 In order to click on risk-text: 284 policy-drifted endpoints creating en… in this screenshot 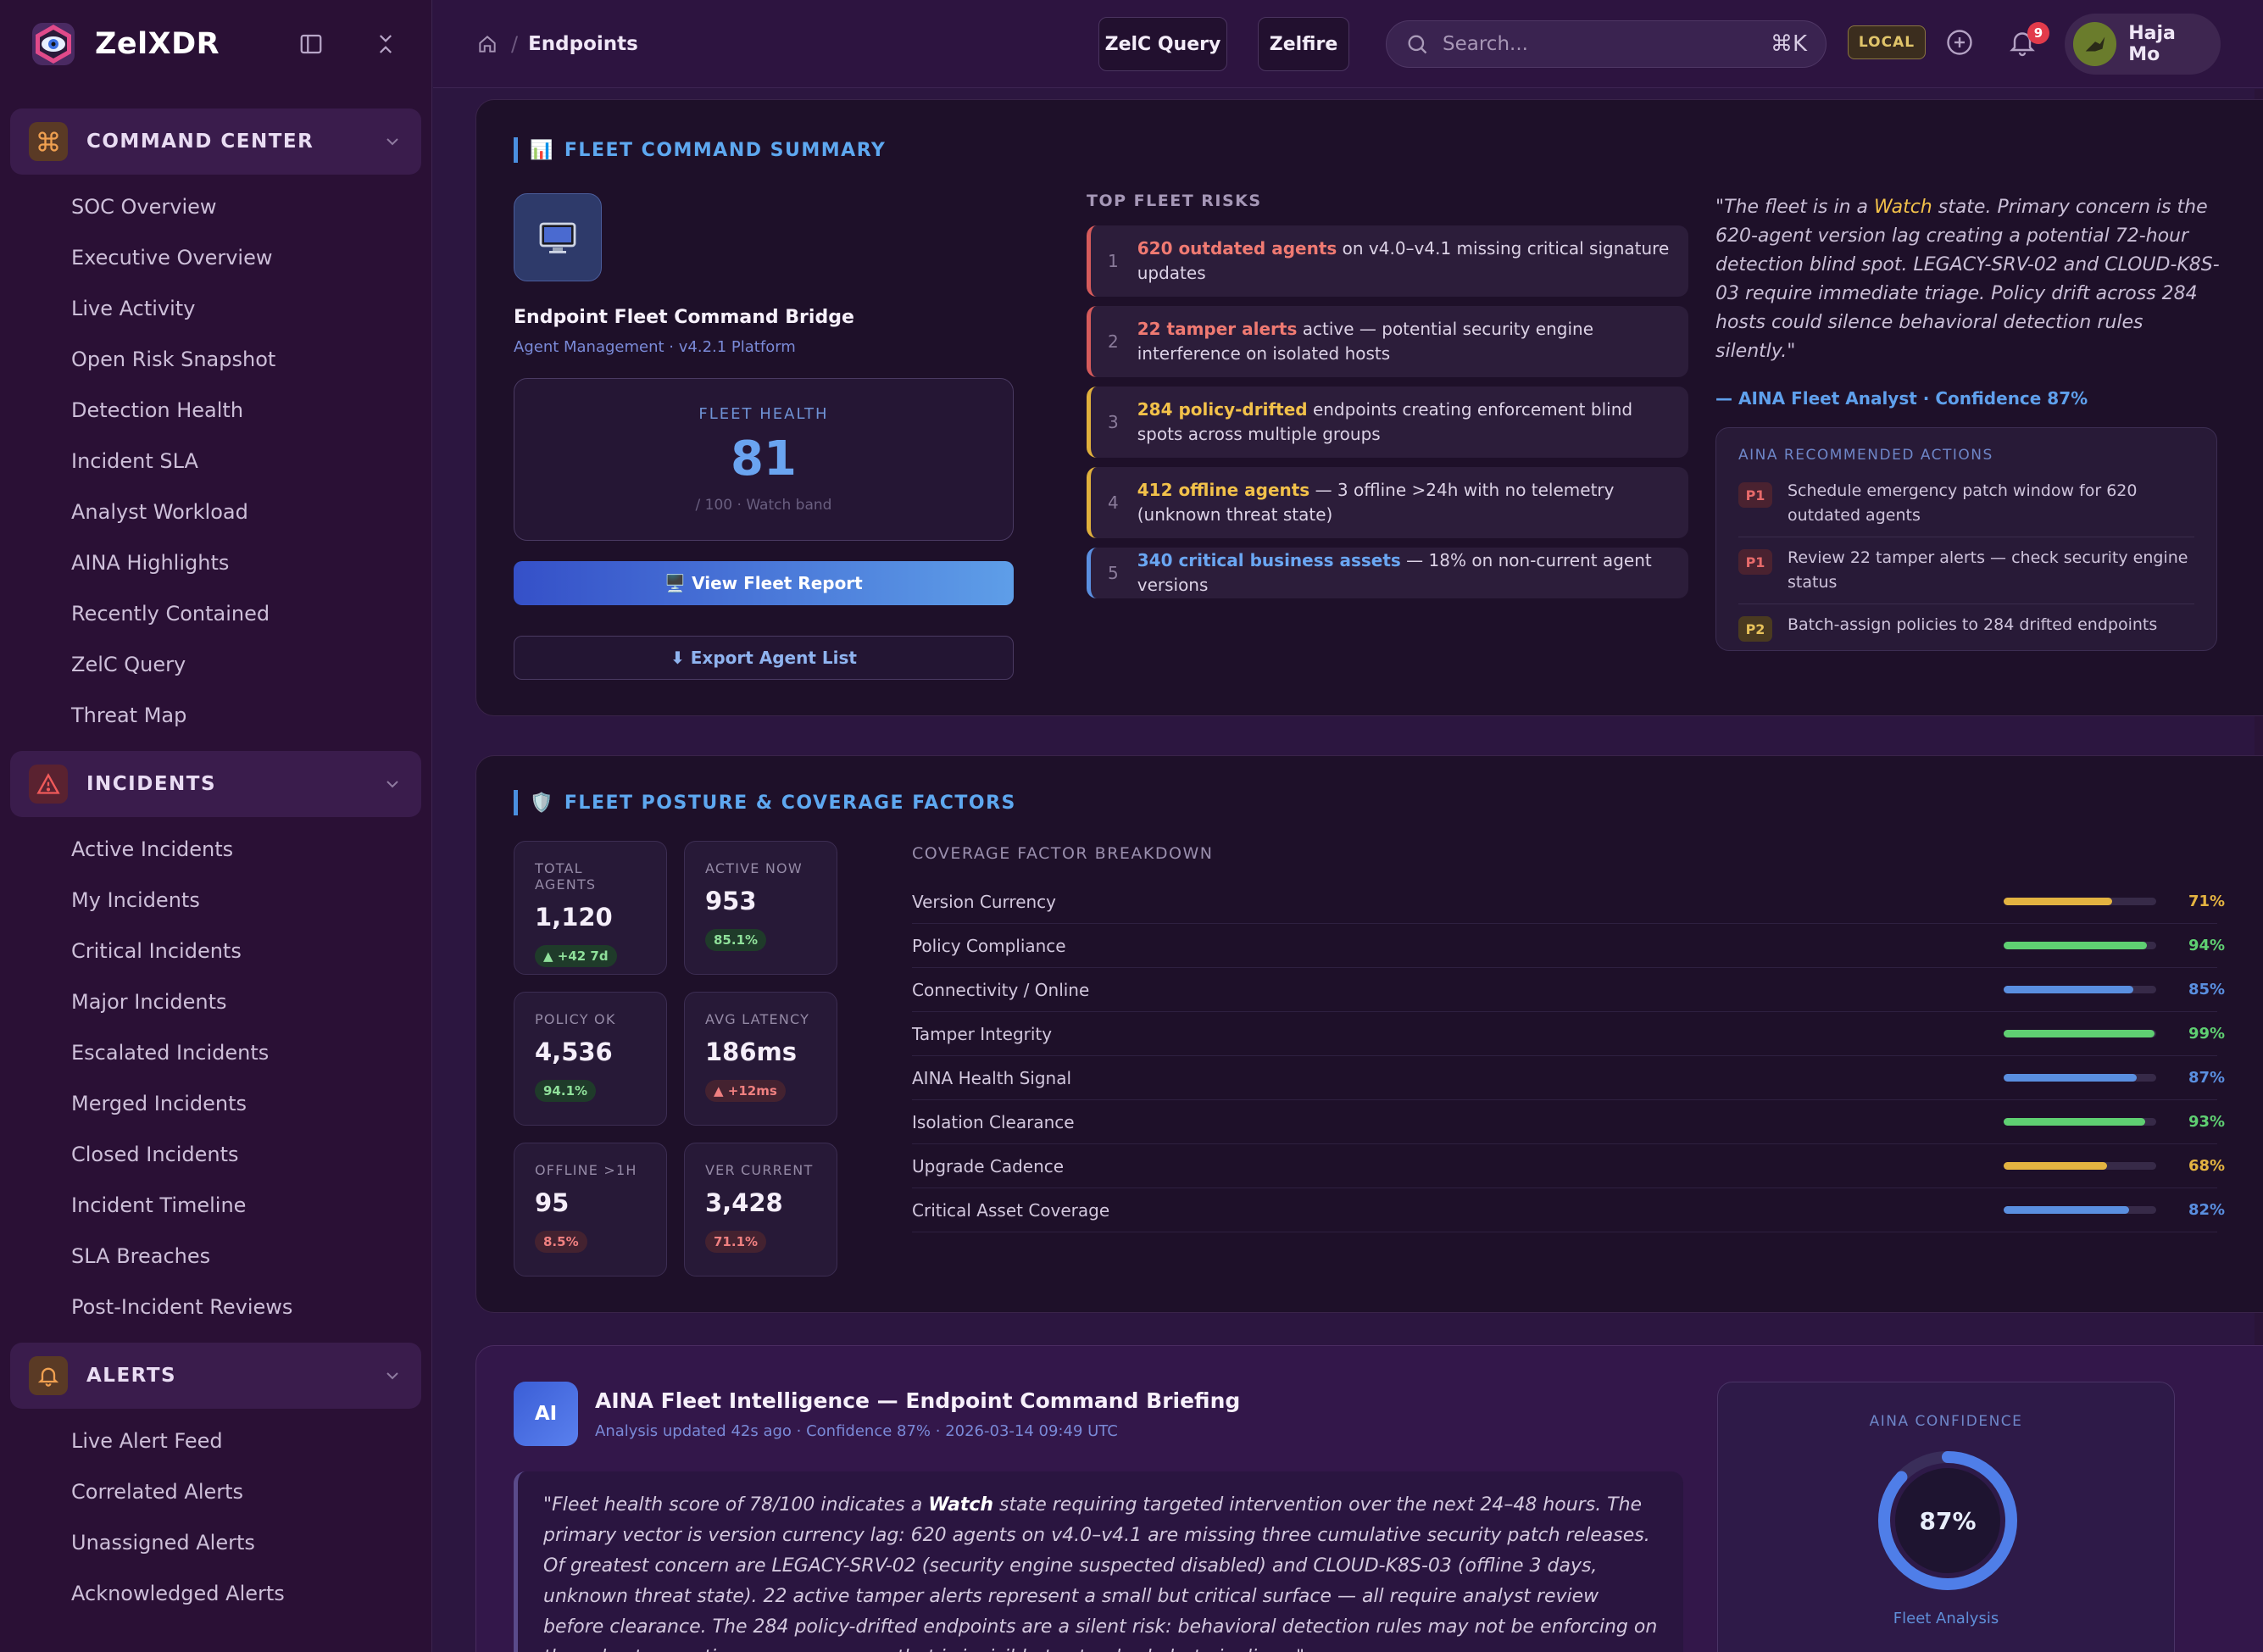, I will do `click(1404, 422)`.